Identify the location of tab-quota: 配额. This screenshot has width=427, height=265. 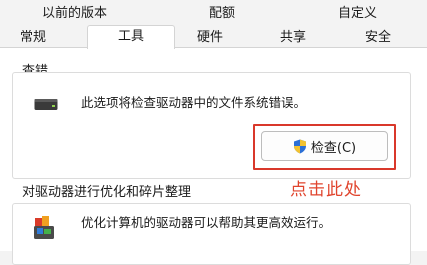
(222, 14).